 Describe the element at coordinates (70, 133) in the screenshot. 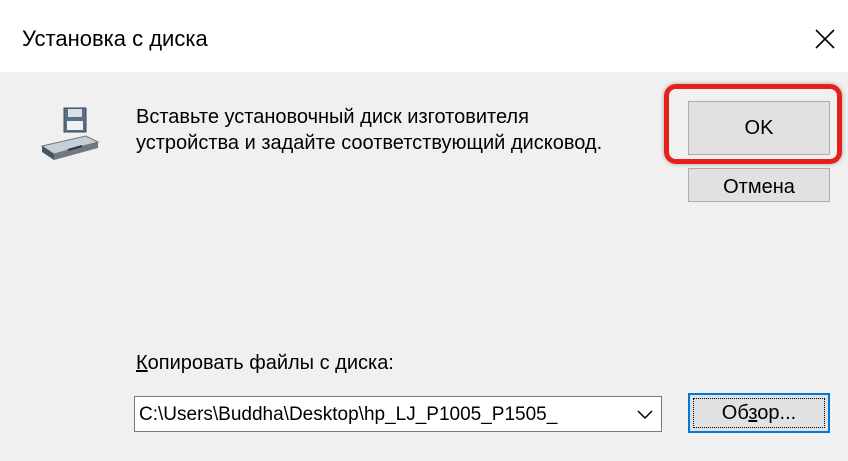

I see `floppy-drive-icon` at that location.